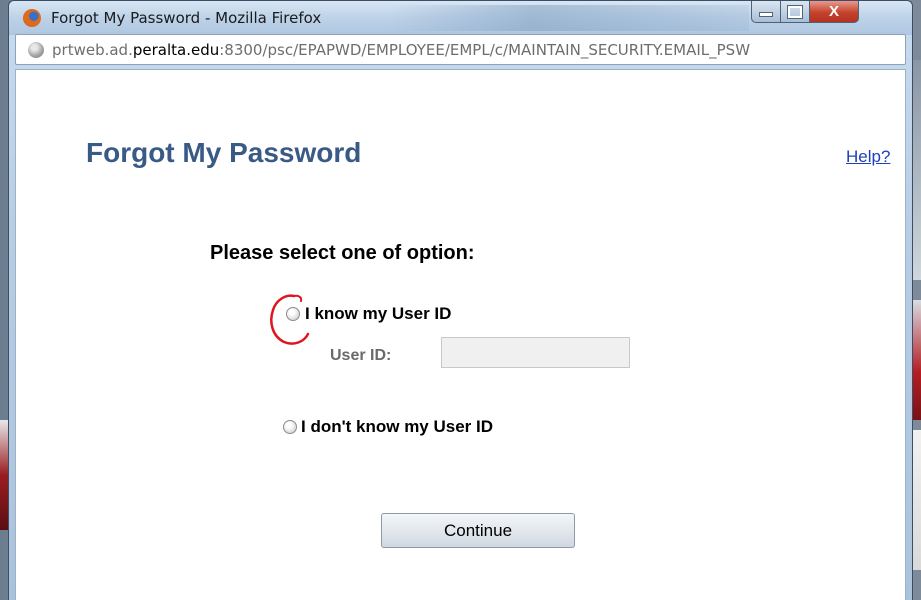 The width and height of the screenshot is (921, 600). I want to click on title-bar: Forgot My Password - Mozilla Firefox X, so click(460, 18).